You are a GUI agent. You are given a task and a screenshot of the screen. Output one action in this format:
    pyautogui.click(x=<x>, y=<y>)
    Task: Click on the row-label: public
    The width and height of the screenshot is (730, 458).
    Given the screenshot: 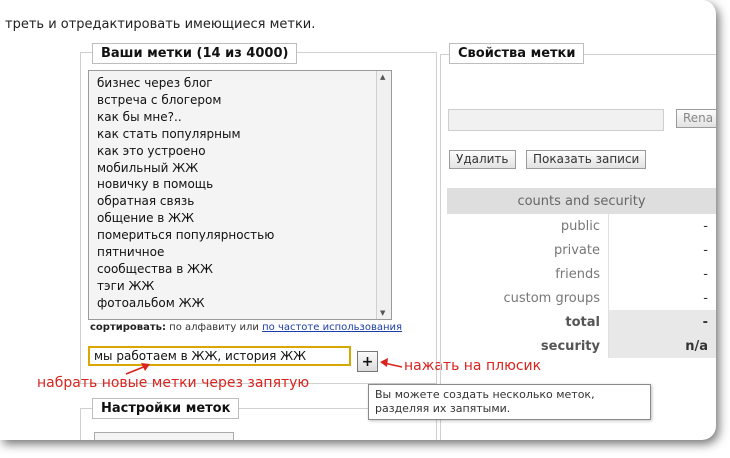 What is the action you would take?
    pyautogui.click(x=580, y=226)
    